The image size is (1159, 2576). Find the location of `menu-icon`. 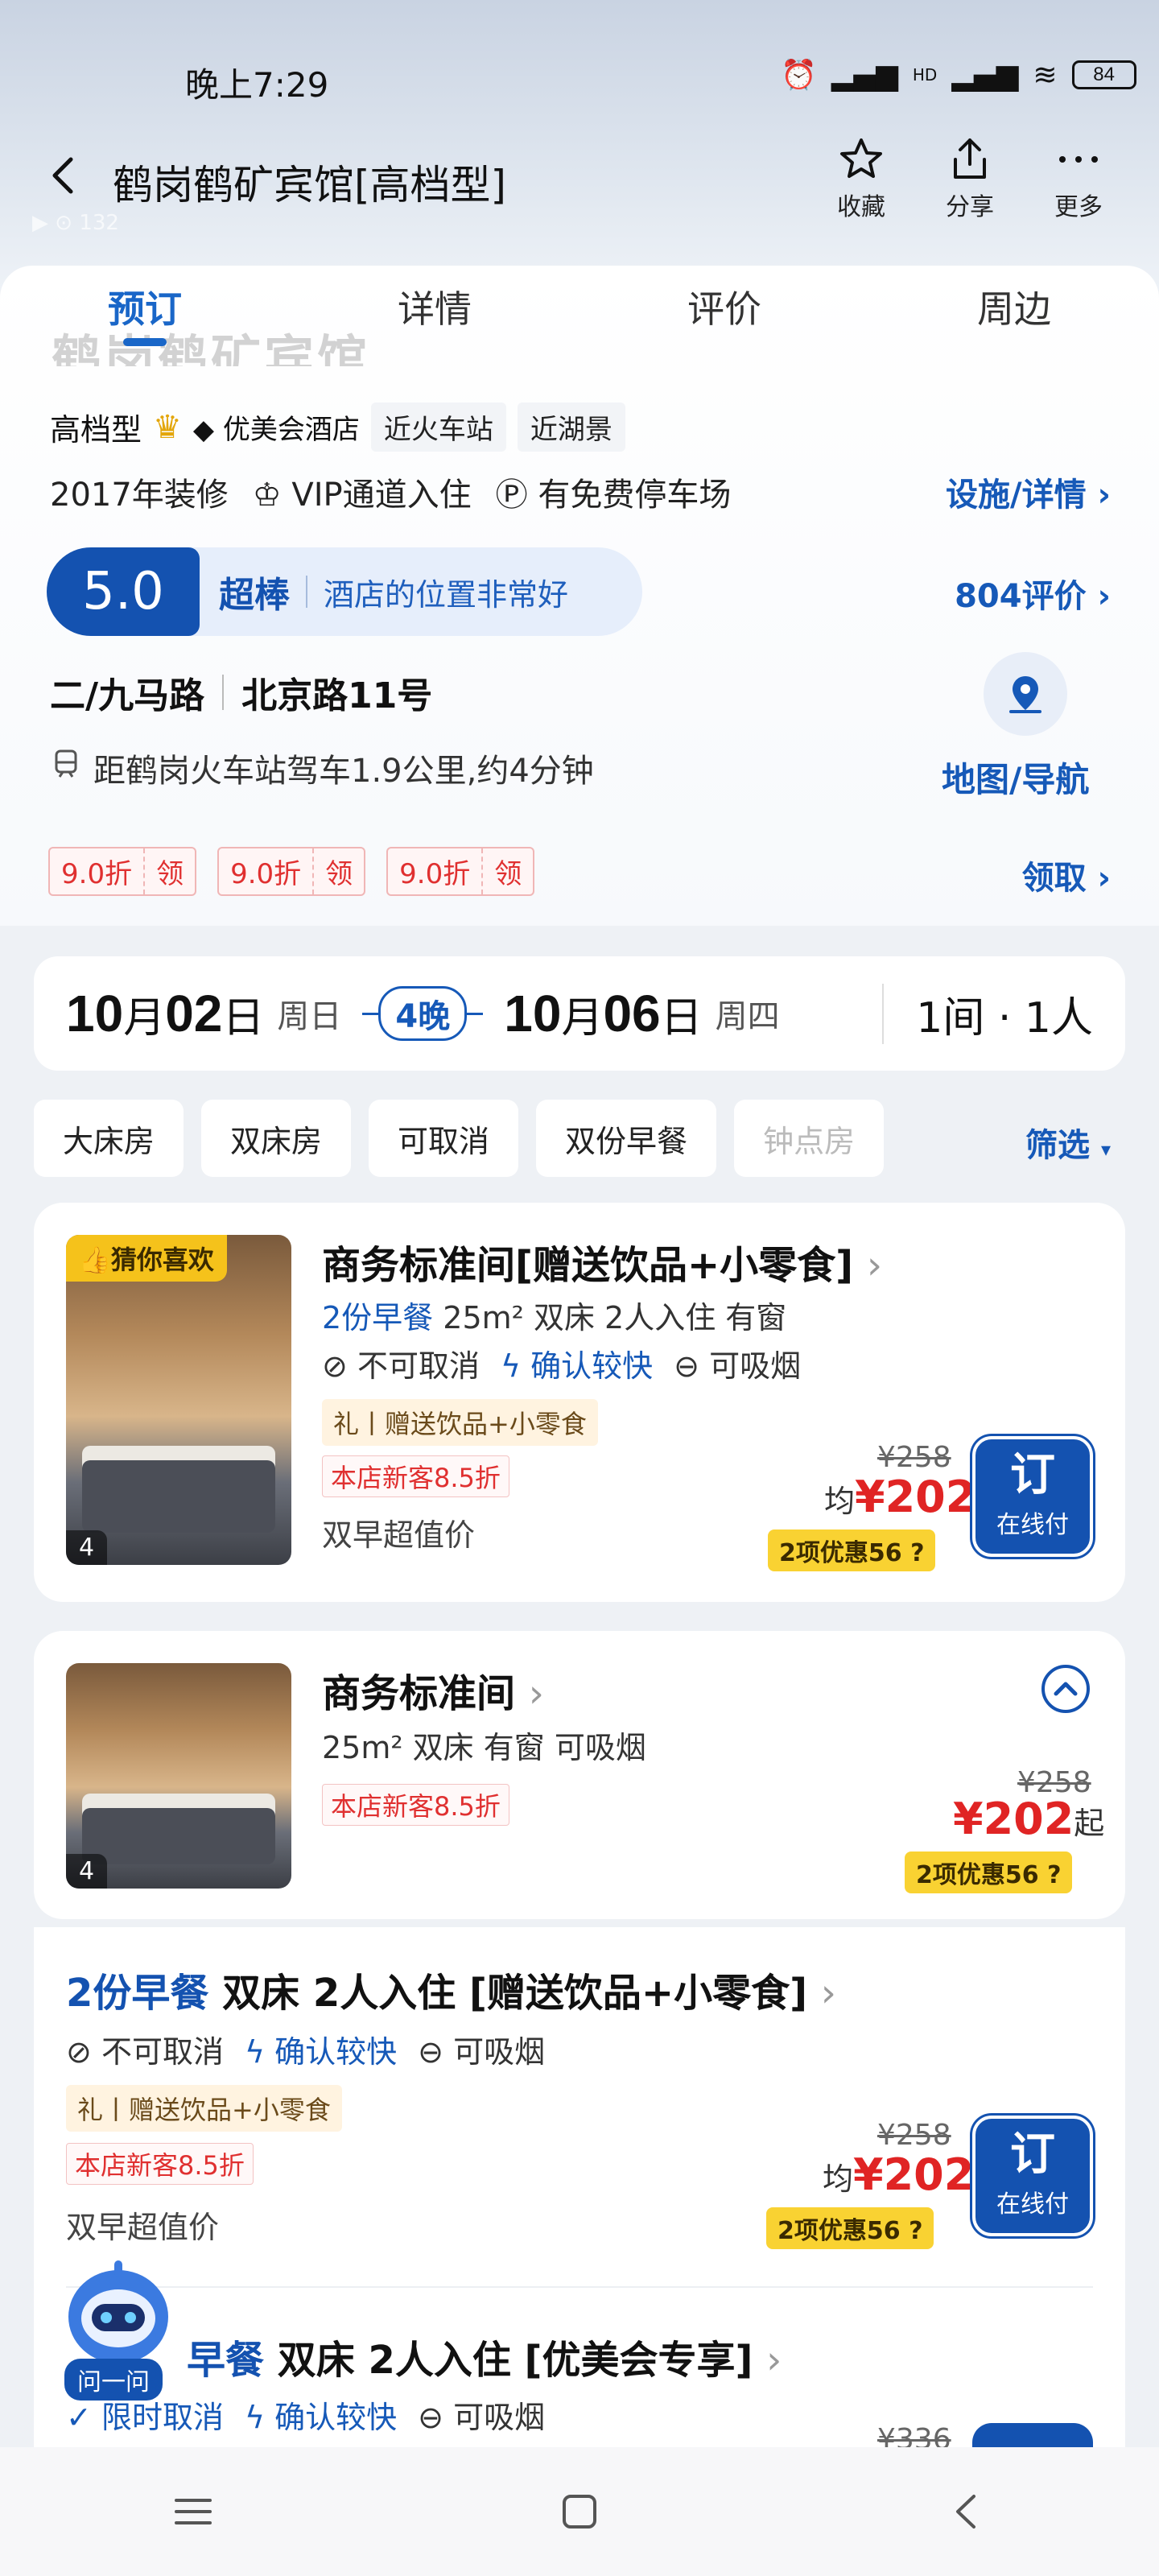

menu-icon is located at coordinates (193, 2511).